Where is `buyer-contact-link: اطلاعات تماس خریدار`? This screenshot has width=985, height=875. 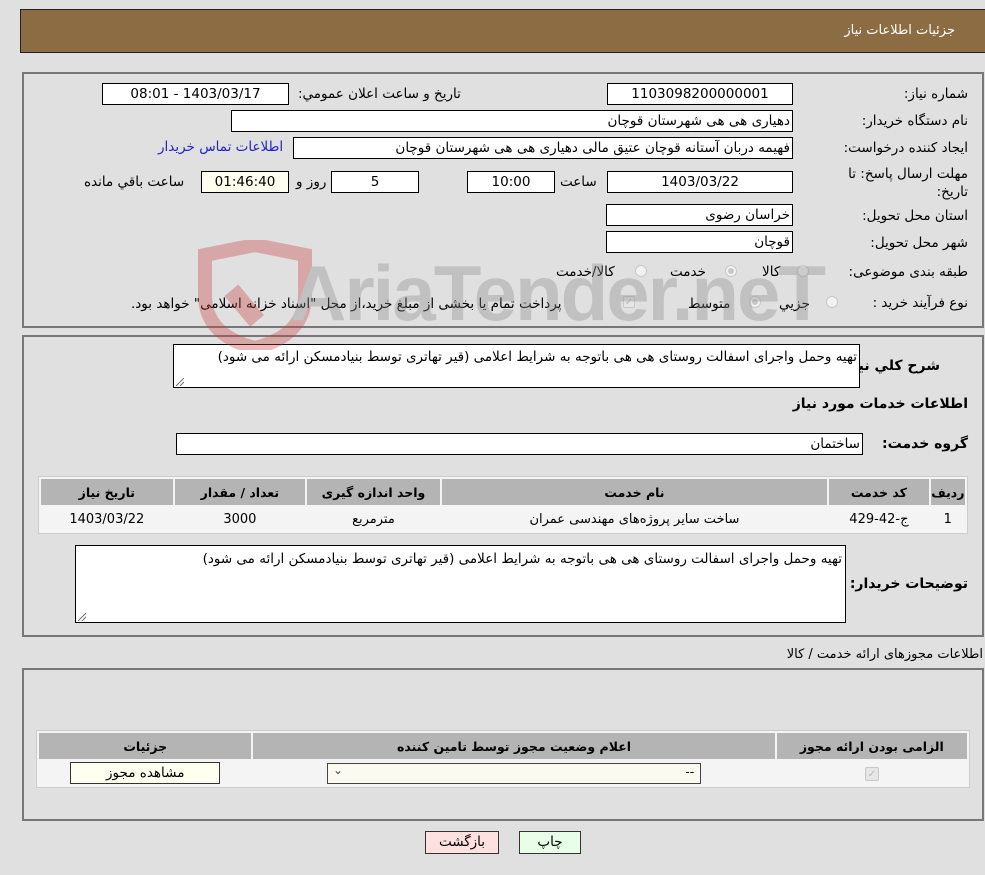
buyer-contact-link: اطلاعات تماس خریدار is located at coordinates (220, 147).